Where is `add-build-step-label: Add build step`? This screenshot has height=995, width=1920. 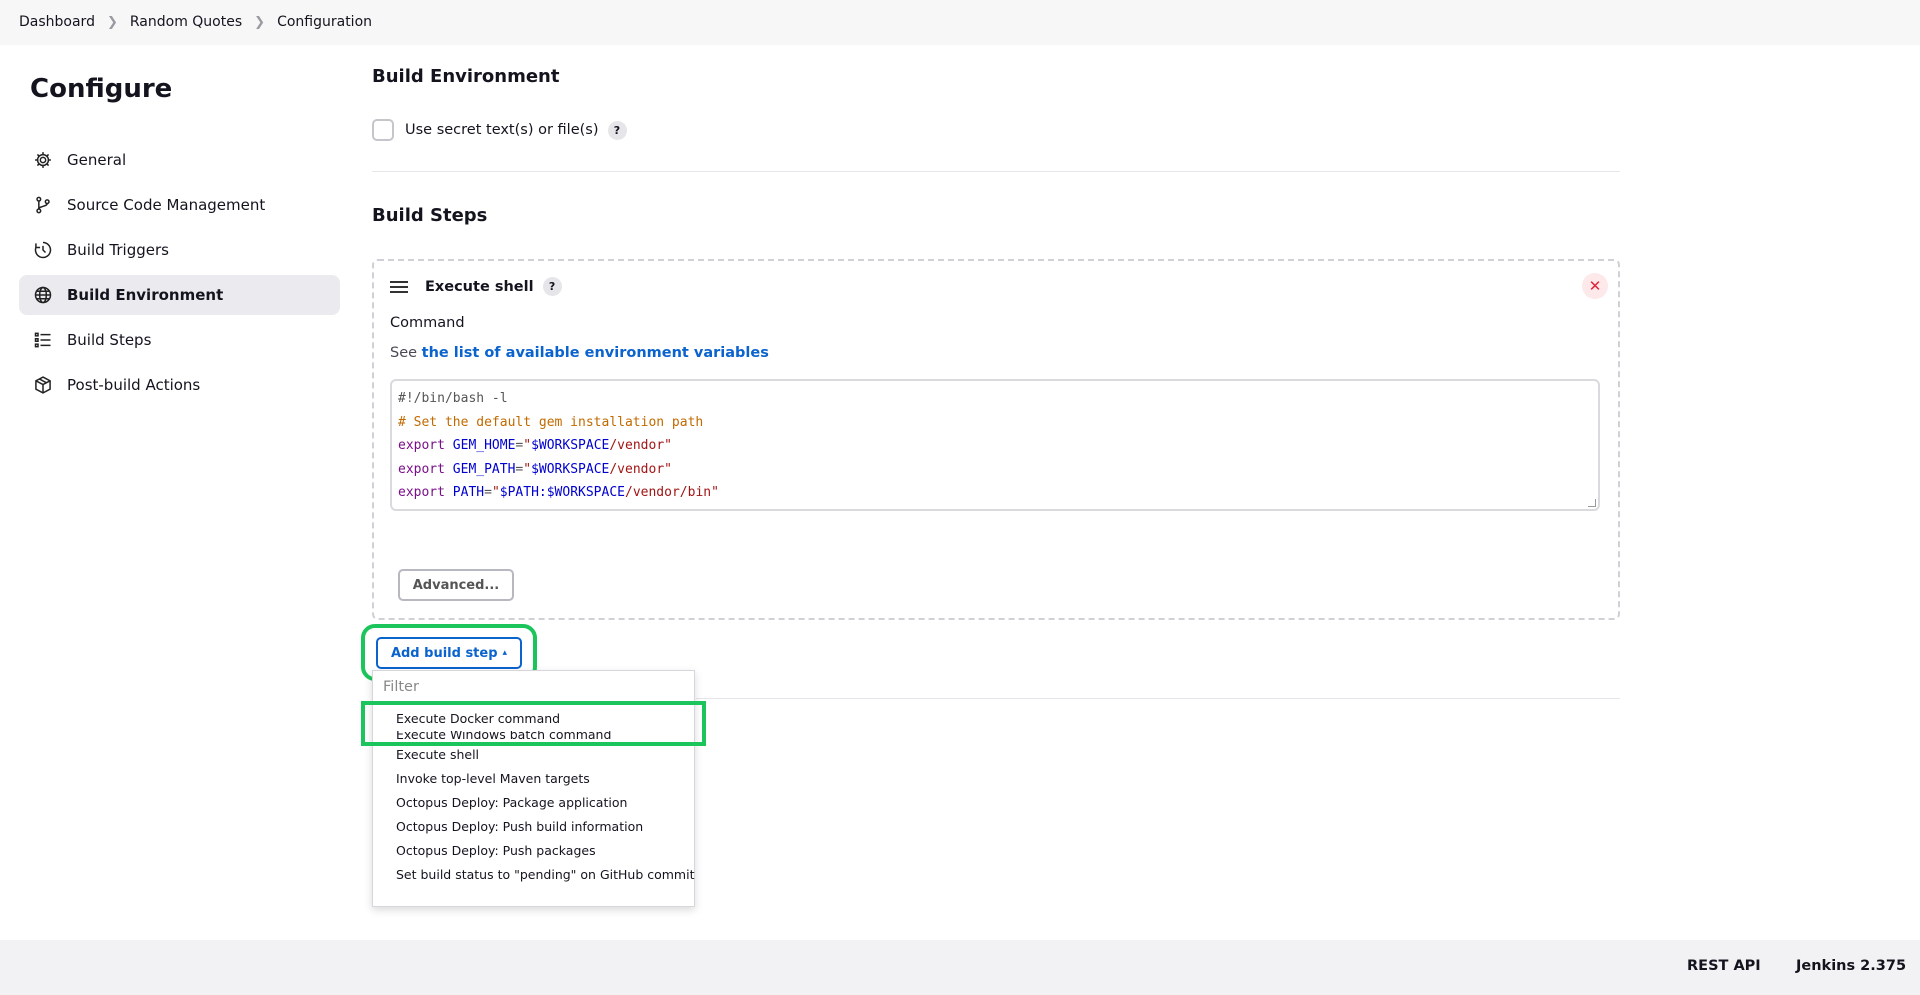 add-build-step-label: Add build step is located at coordinates (444, 653).